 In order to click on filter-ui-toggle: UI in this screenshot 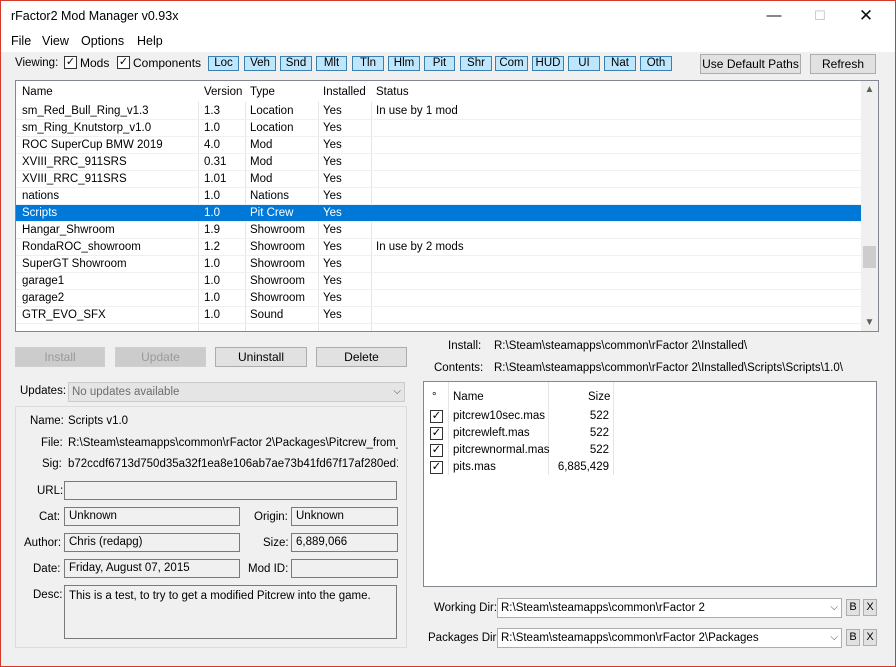, I will do `click(584, 63)`.